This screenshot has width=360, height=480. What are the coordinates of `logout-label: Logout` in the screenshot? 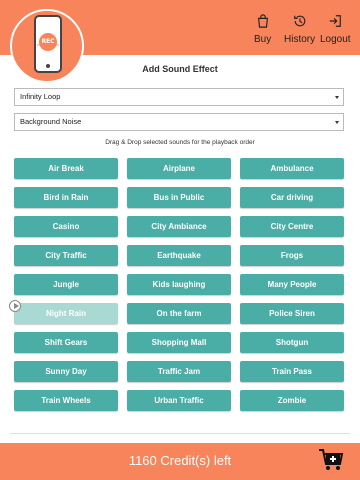 It's located at (335, 39).